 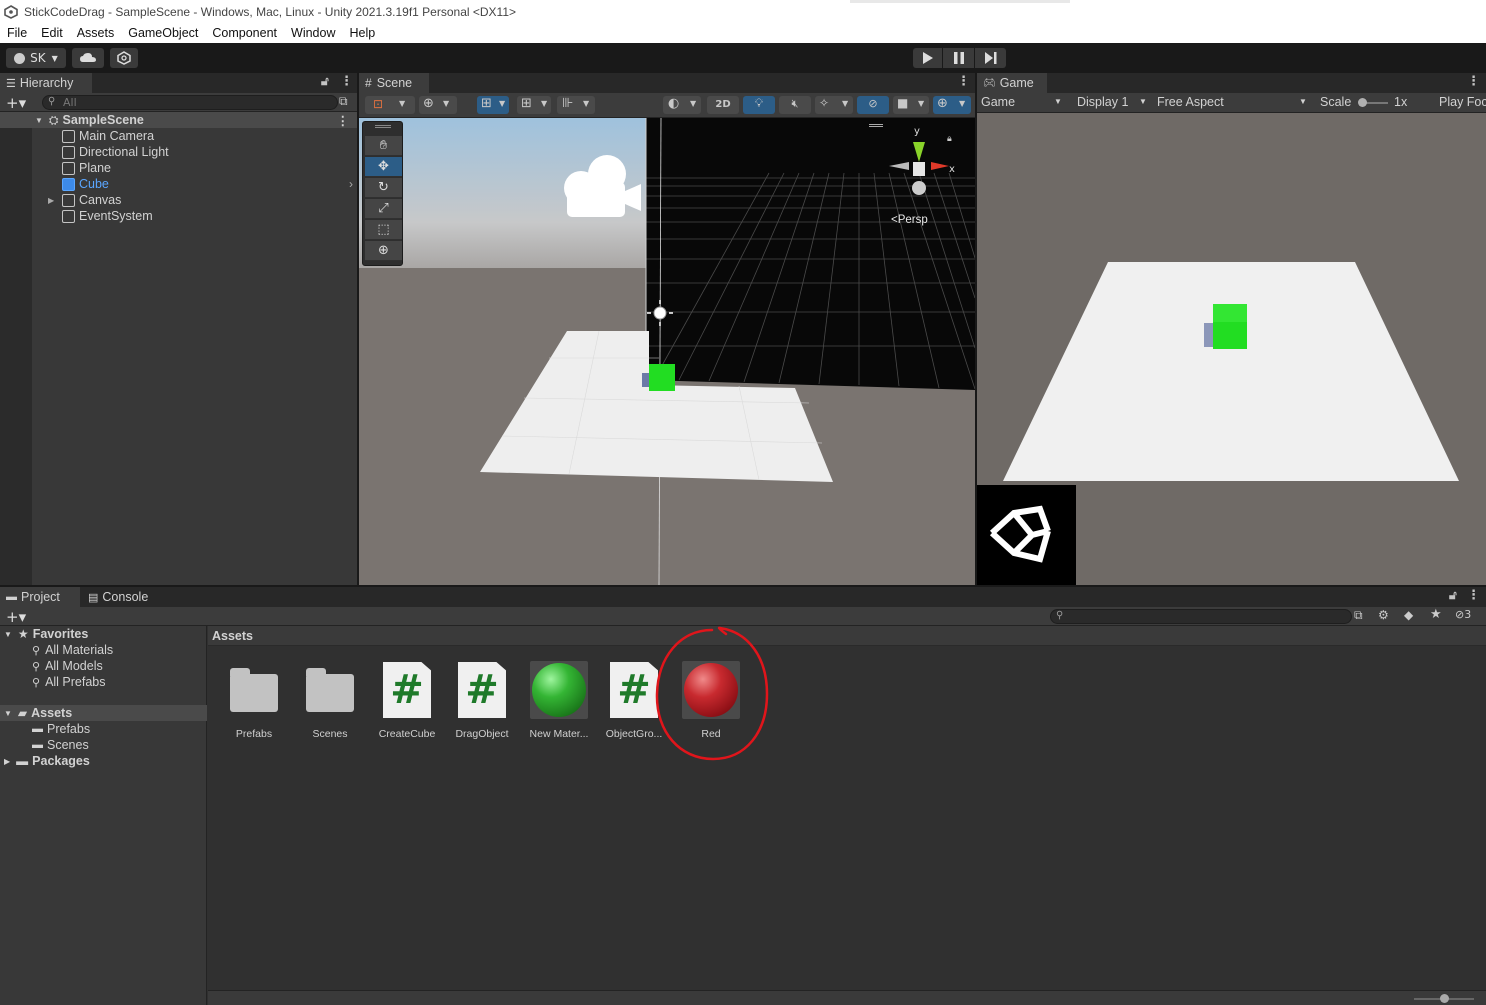 What do you see at coordinates (36, 58) in the screenshot?
I see `account-dropdown: SK ▼` at bounding box center [36, 58].